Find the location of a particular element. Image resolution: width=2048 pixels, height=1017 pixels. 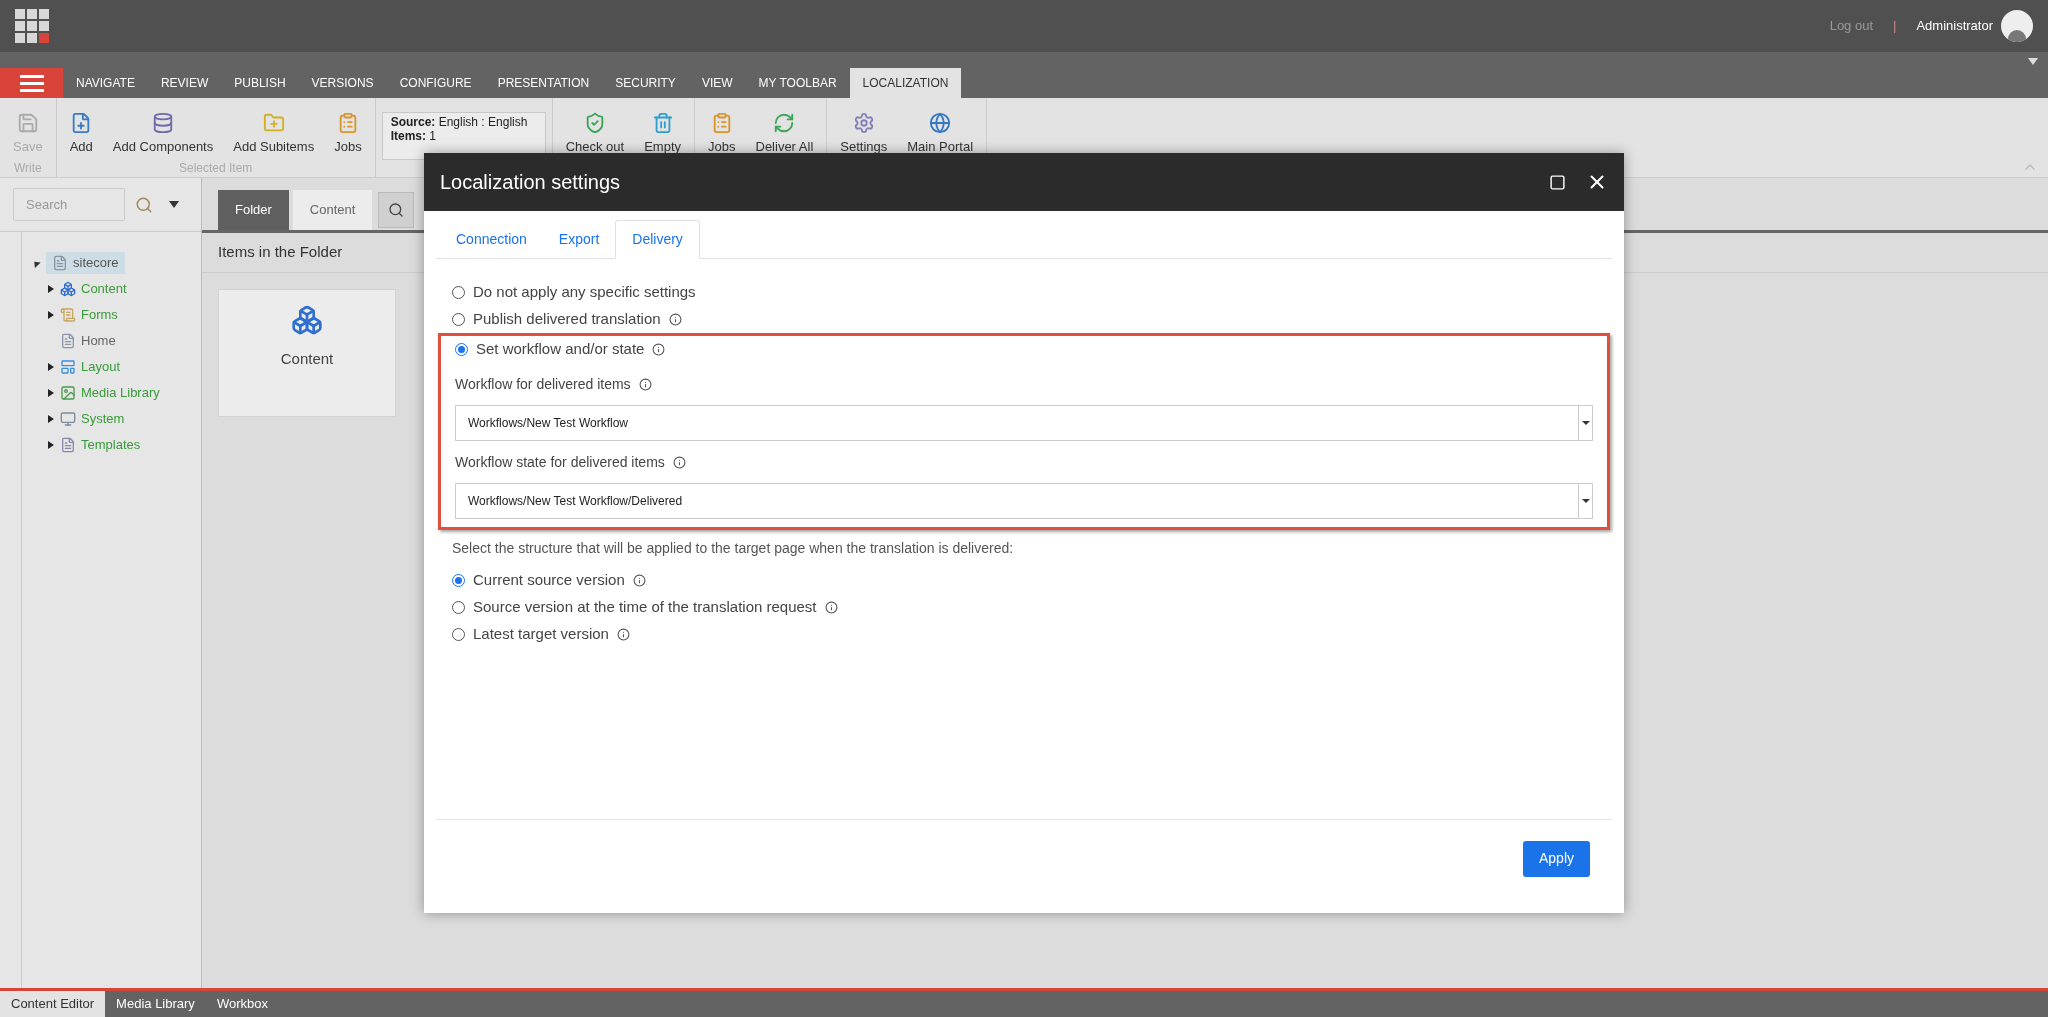

database-icon is located at coordinates (163, 123).